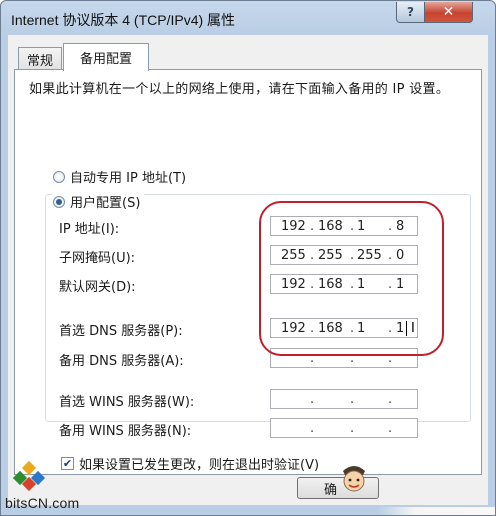 This screenshot has height=516, width=496. Describe the element at coordinates (128, 178) in the screenshot. I see `auto-private-ip-label: 自动专用 IP 地址(T)` at that location.